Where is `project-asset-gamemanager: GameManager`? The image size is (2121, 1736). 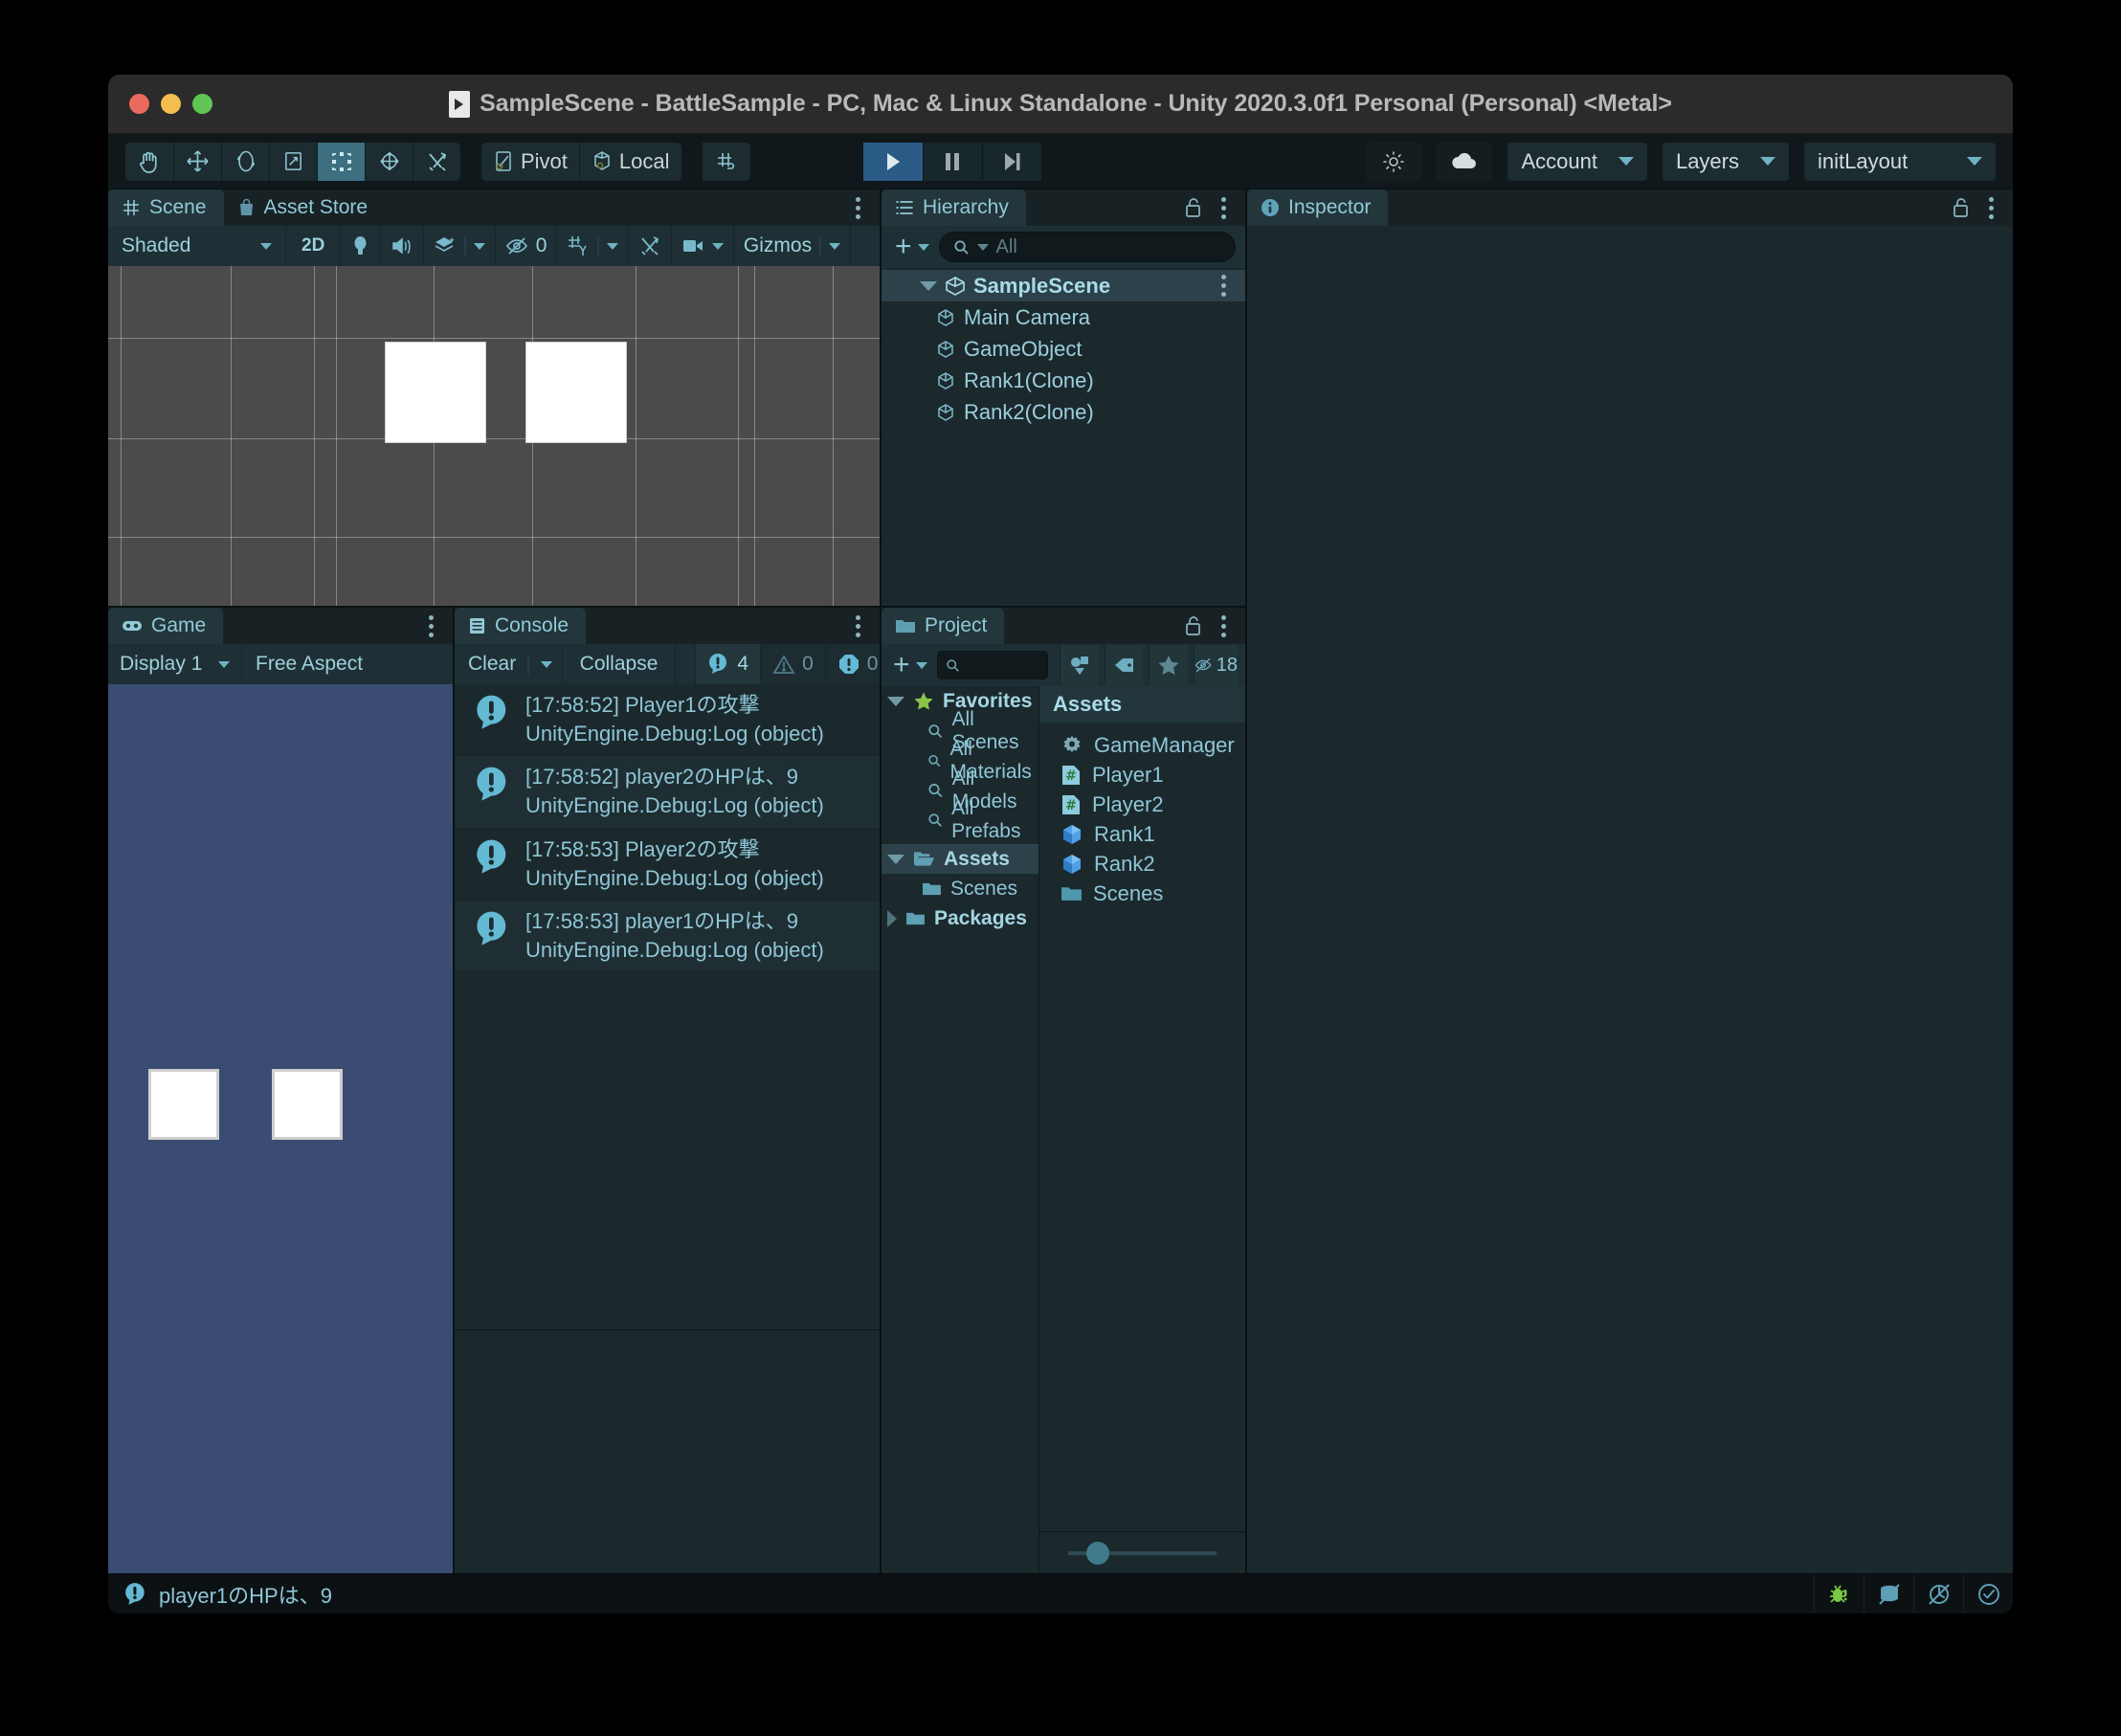
project-asset-gamemanager: GameManager is located at coordinates (1152, 745).